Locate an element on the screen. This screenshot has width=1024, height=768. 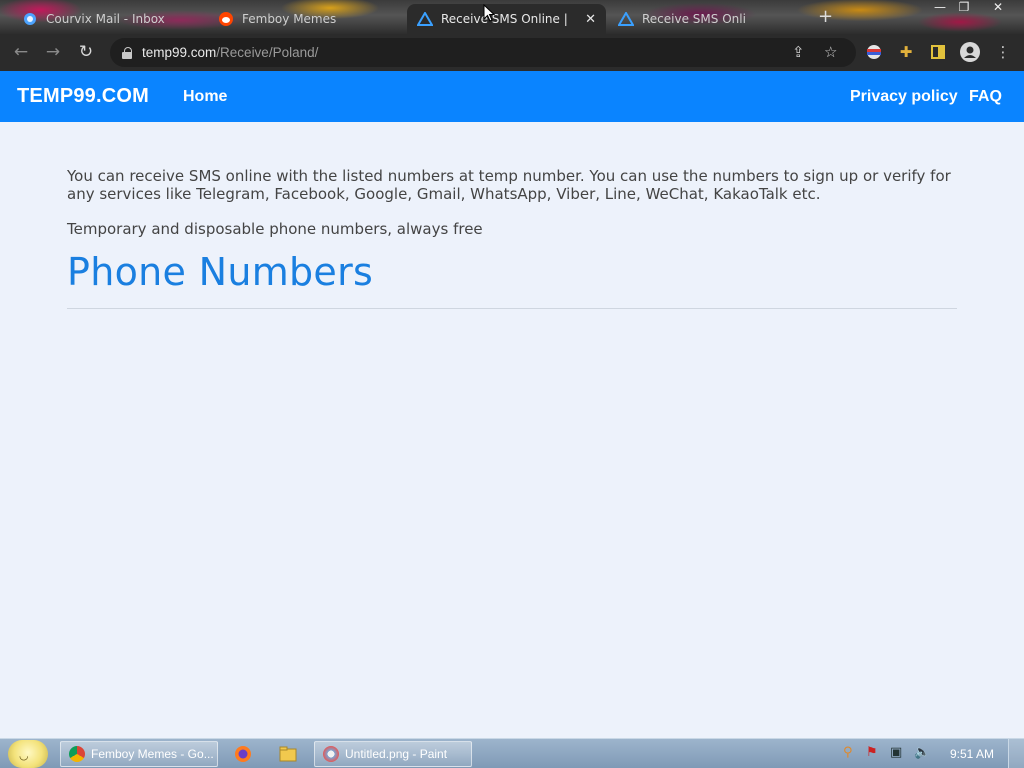
tab-receive-sms-2: Receive SMS Onli is located at coordinates (706, 19).